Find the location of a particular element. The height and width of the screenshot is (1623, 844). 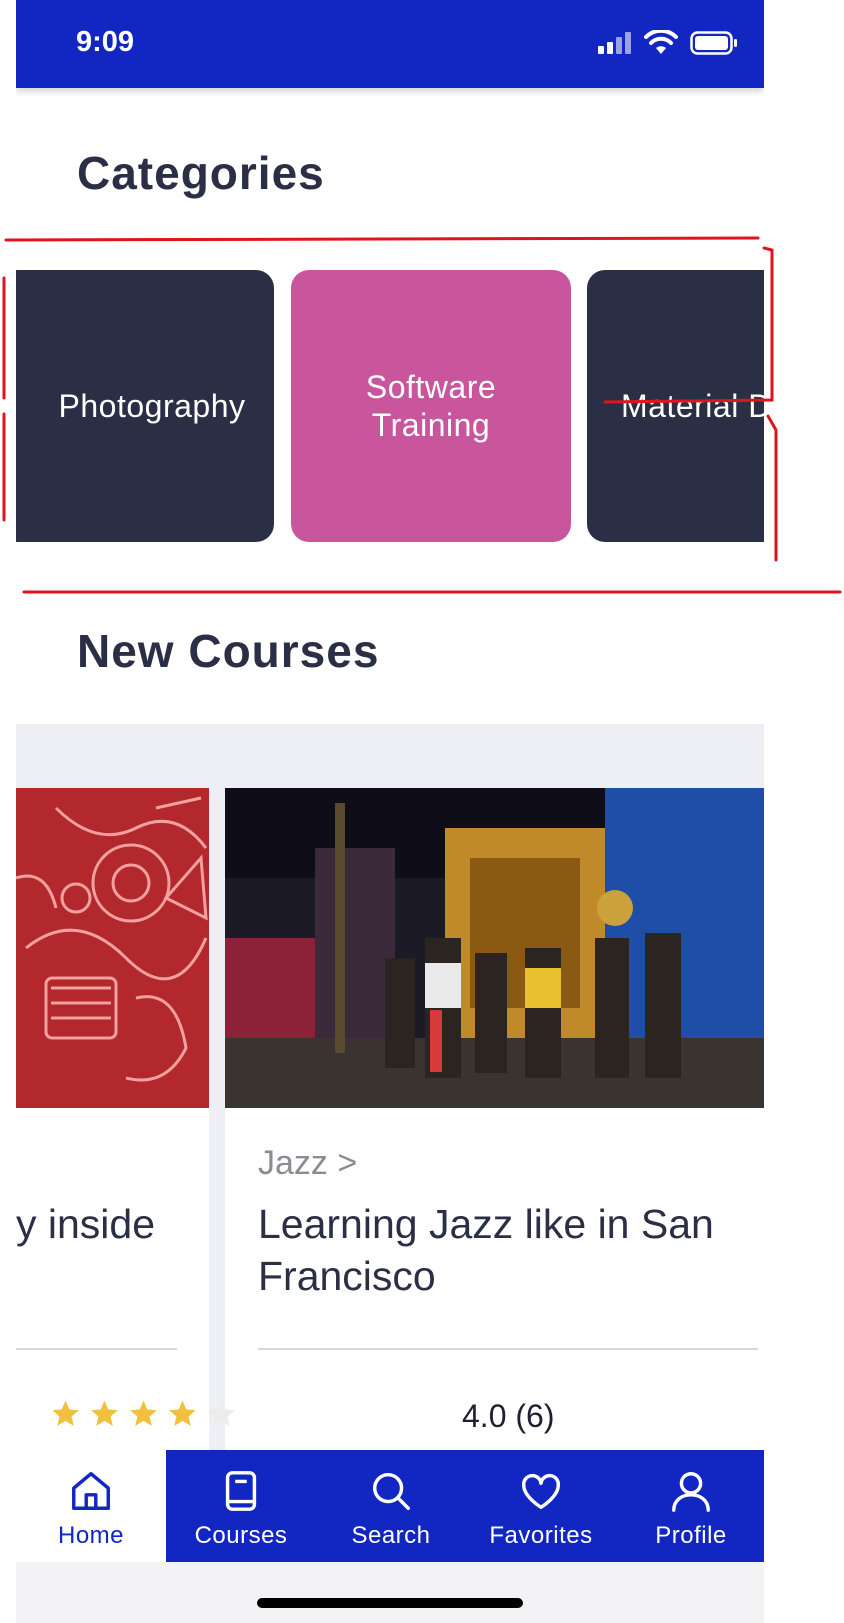

home-indicator is located at coordinates (390, 1603).